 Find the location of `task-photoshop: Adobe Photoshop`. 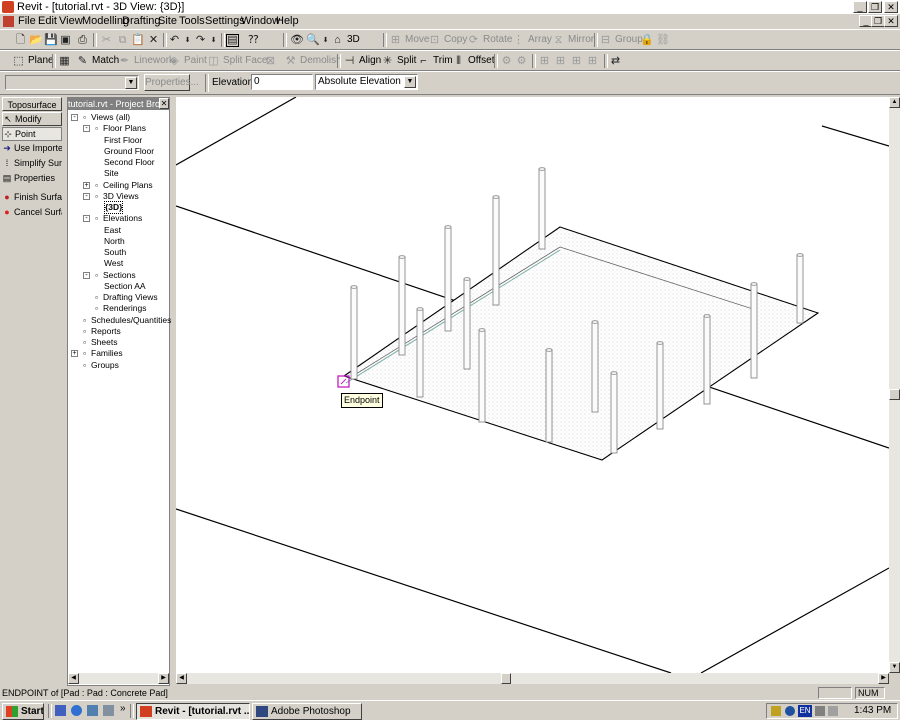

task-photoshop: Adobe Photoshop is located at coordinates (307, 711).